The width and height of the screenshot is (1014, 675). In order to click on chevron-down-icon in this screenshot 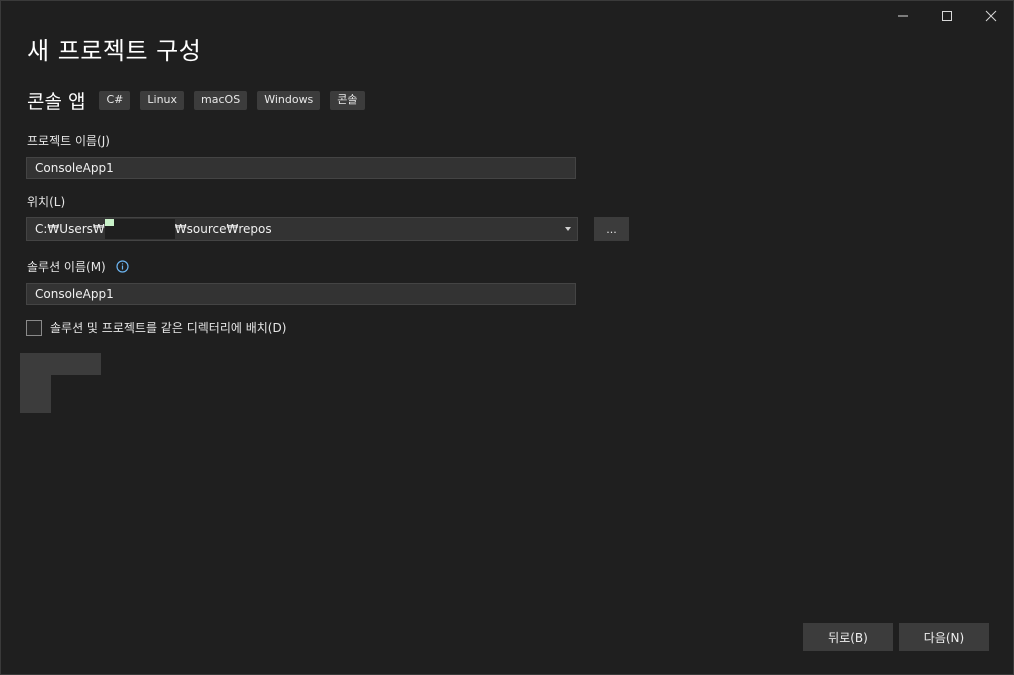, I will do `click(568, 229)`.